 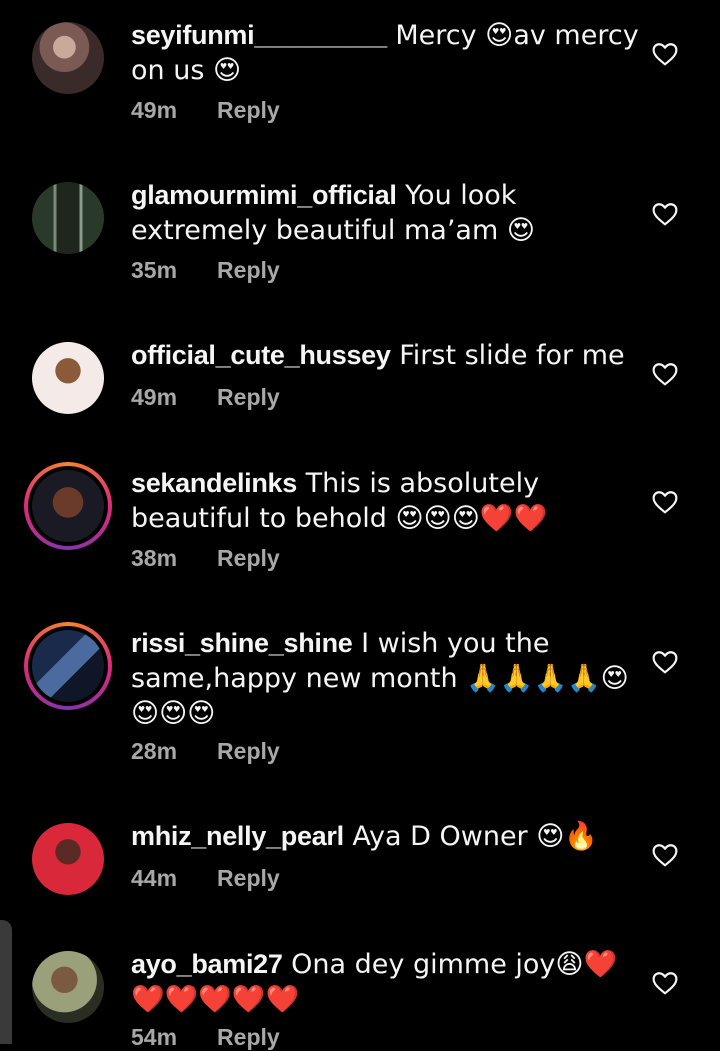 I want to click on comment-text: First slide for me, so click(x=507, y=355).